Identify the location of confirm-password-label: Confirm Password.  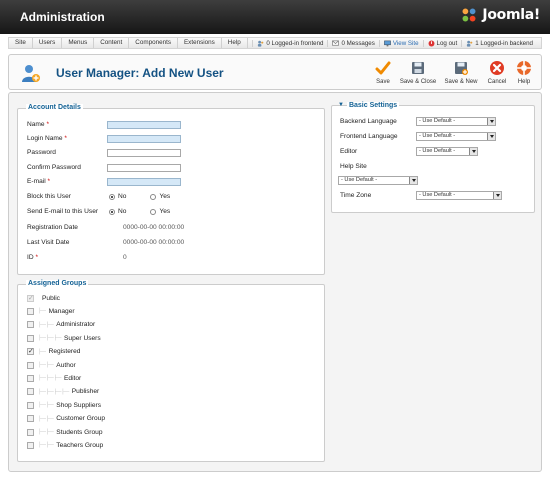
(54, 167).